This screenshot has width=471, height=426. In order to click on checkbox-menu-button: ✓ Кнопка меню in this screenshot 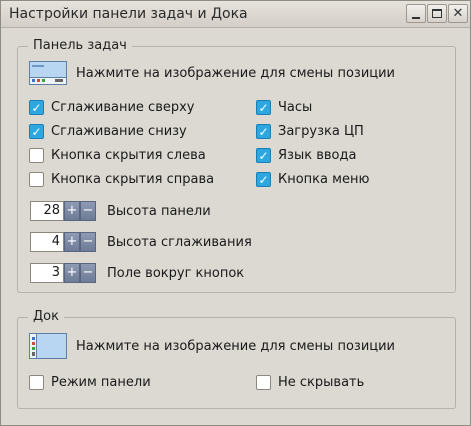, I will do `click(312, 179)`.